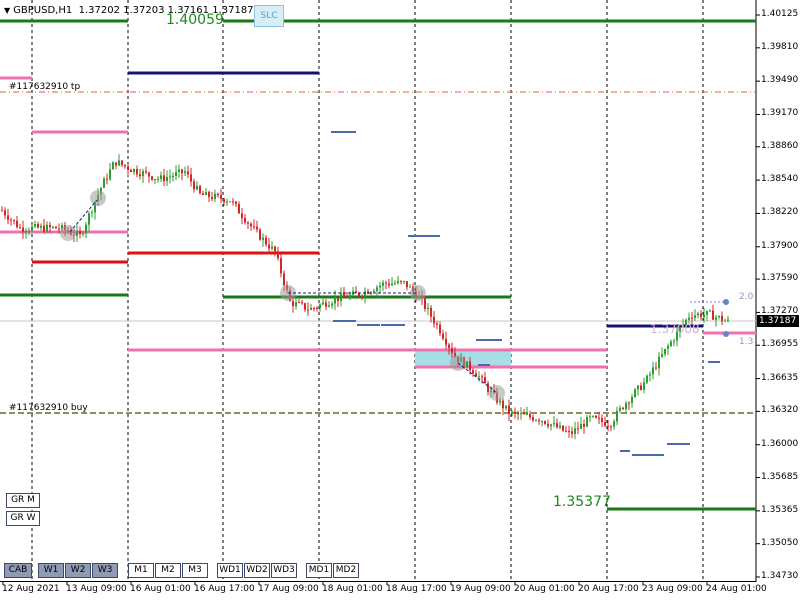  I want to click on toolbar-button-w3: W3, so click(105, 570).